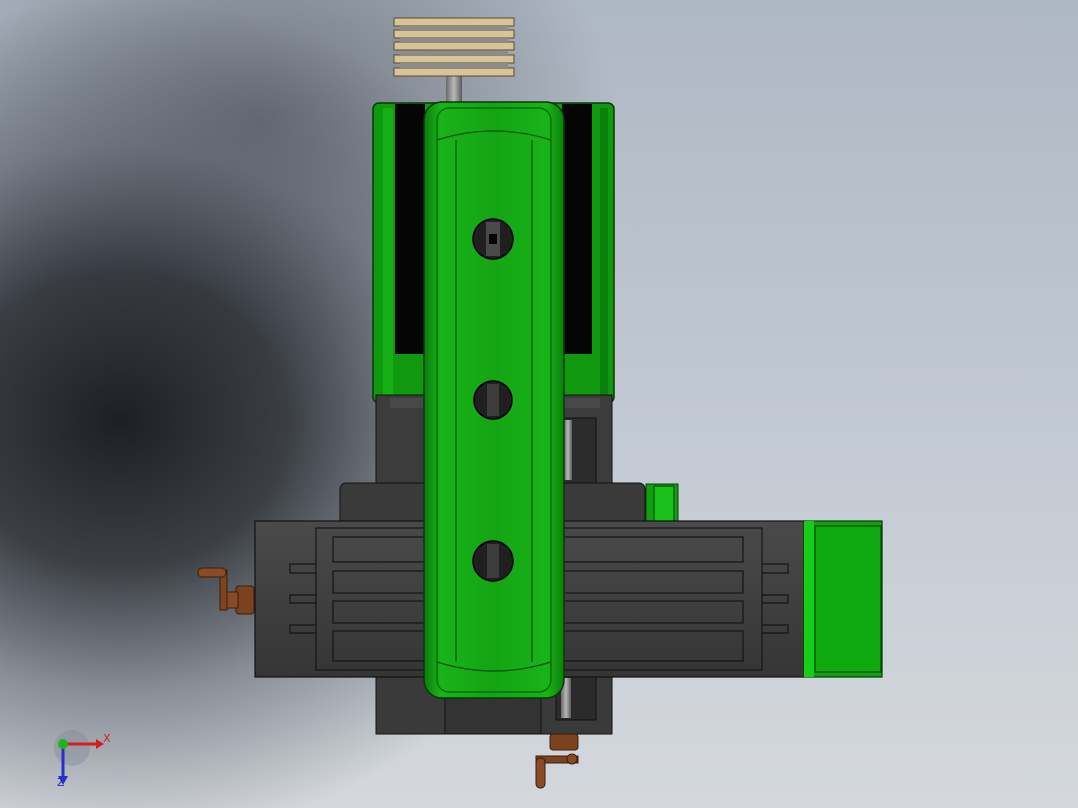  What do you see at coordinates (493, 400) in the screenshot?
I see `spindle-hole-middle` at bounding box center [493, 400].